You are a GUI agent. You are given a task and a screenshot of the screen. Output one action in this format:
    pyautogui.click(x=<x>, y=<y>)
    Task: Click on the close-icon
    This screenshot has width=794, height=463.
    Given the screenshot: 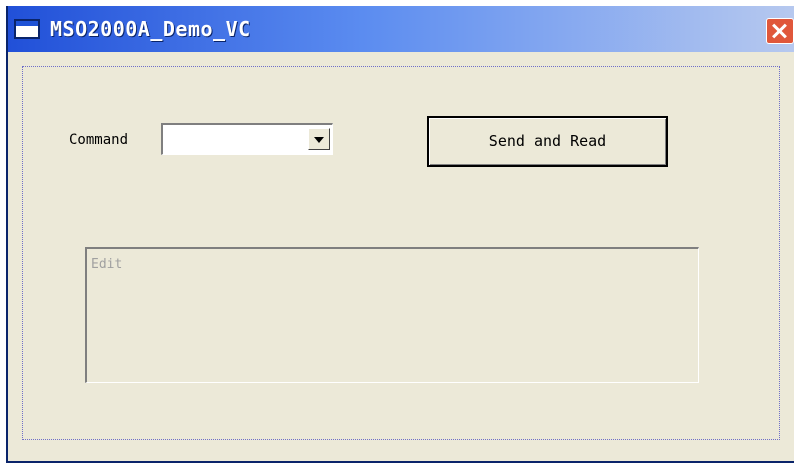 What is the action you would take?
    pyautogui.click(x=780, y=31)
    